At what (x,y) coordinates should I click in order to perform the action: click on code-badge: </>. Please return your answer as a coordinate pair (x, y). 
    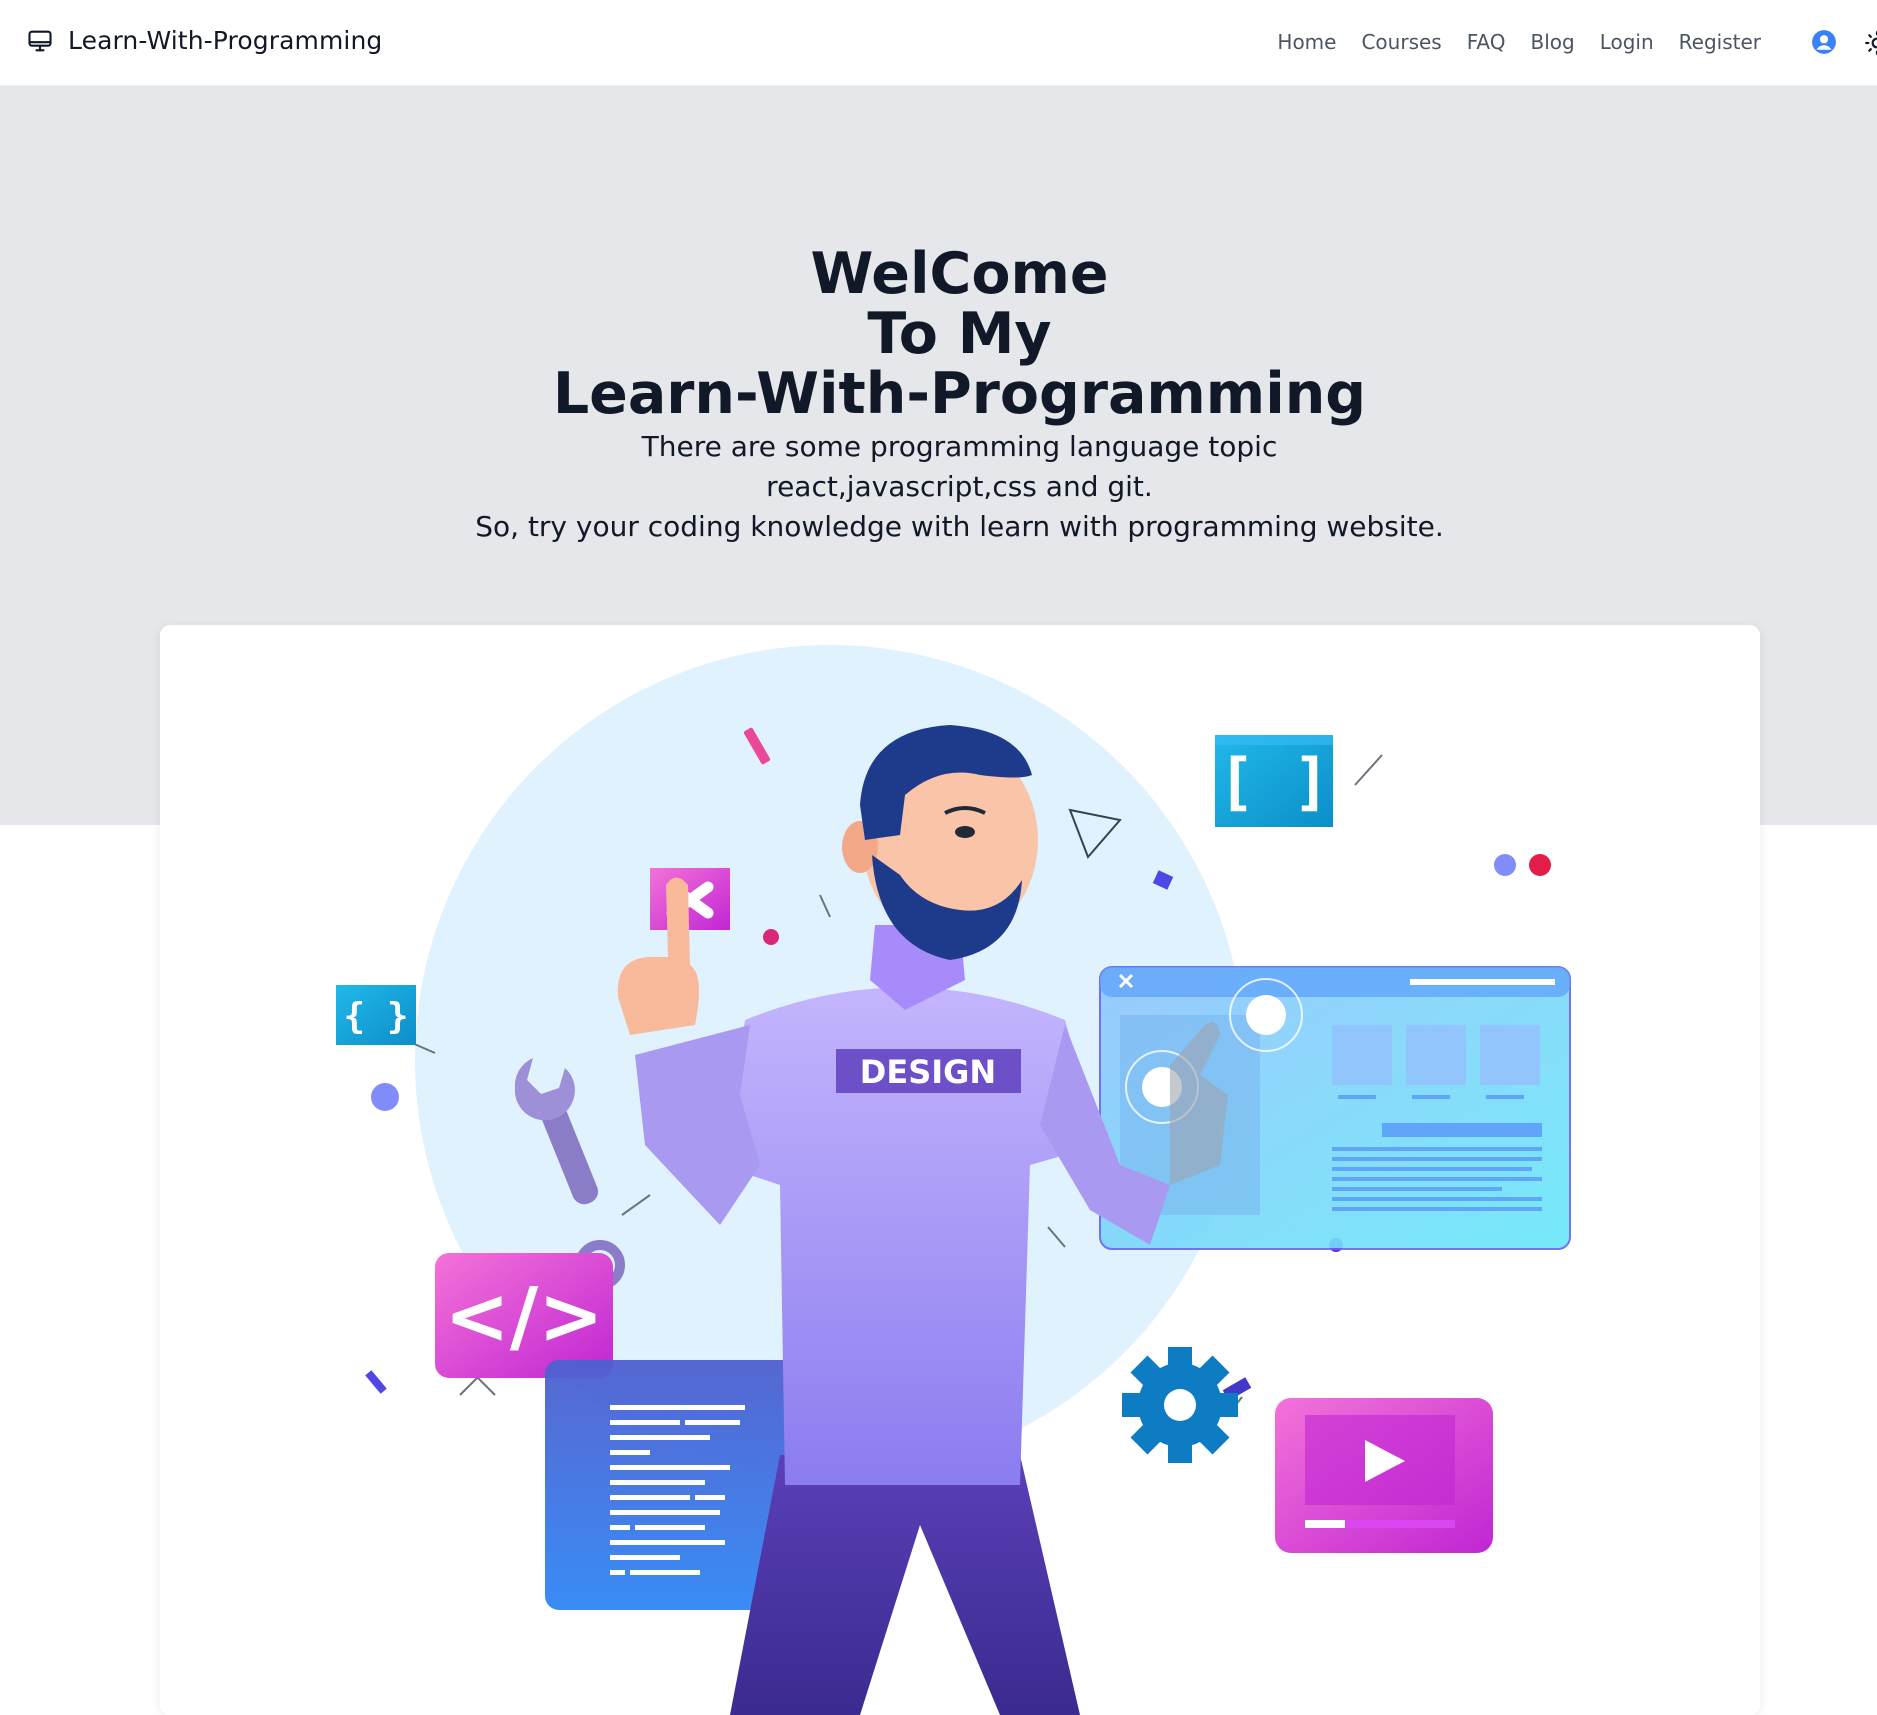
    Looking at the image, I should click on (524, 1315).